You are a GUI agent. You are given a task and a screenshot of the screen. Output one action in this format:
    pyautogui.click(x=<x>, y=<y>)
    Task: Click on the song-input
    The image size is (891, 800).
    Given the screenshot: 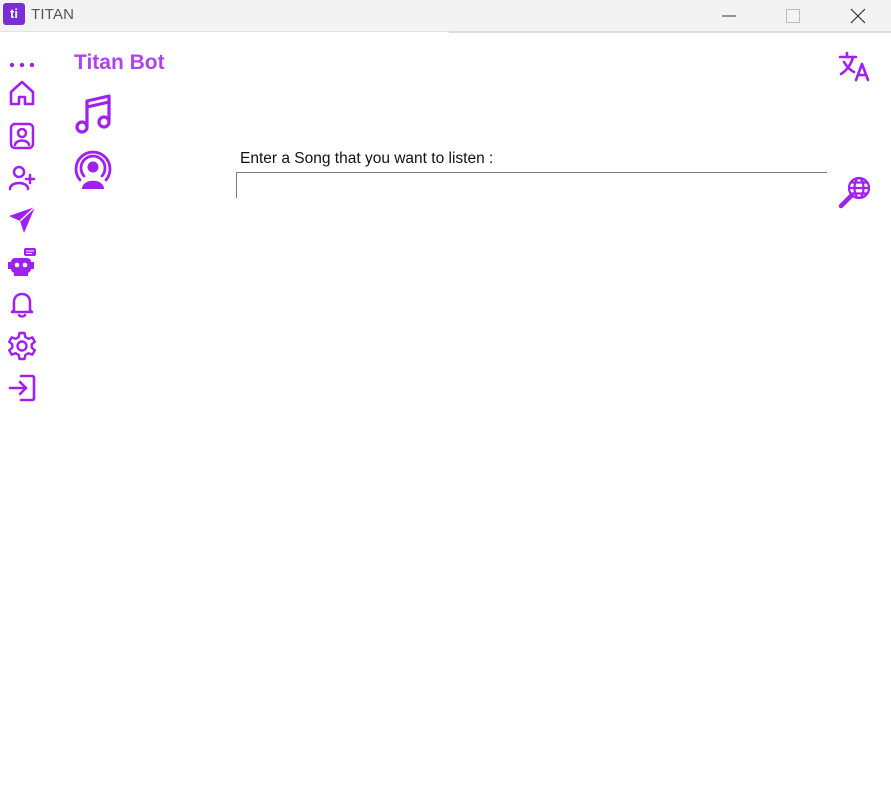 What is the action you would take?
    pyautogui.click(x=531, y=185)
    